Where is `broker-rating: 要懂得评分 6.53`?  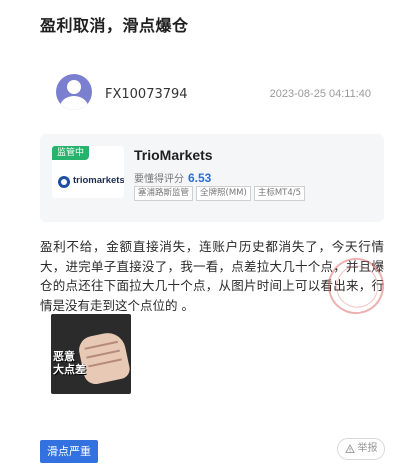 broker-rating: 要懂得评分 6.53 is located at coordinates (172, 176).